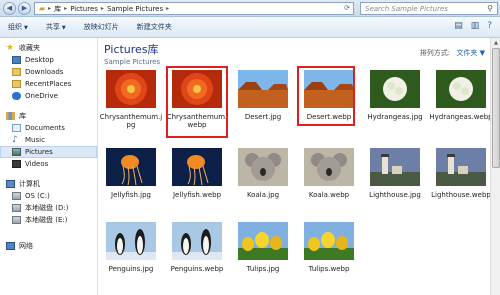 This screenshot has height=295, width=500. What do you see at coordinates (395, 173) in the screenshot?
I see `file-item: Lighthouse.jpg` at bounding box center [395, 173].